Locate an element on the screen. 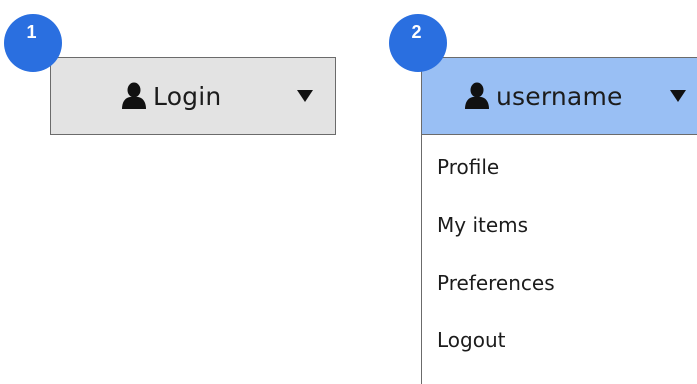 The image size is (697, 384). step-badge-number: 2 is located at coordinates (416, 32).